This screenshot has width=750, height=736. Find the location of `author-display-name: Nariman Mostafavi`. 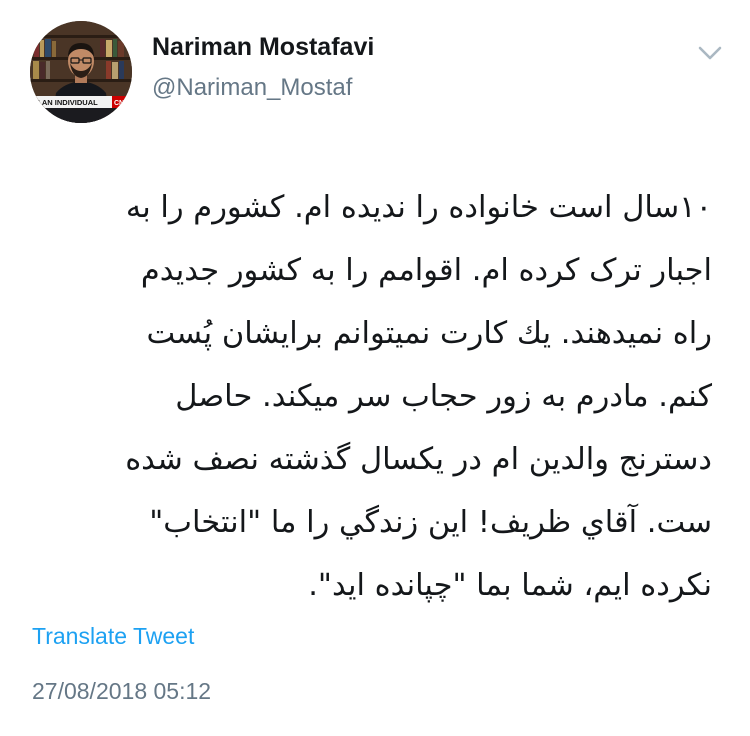

author-display-name: Nariman Mostafavi is located at coordinates (263, 47).